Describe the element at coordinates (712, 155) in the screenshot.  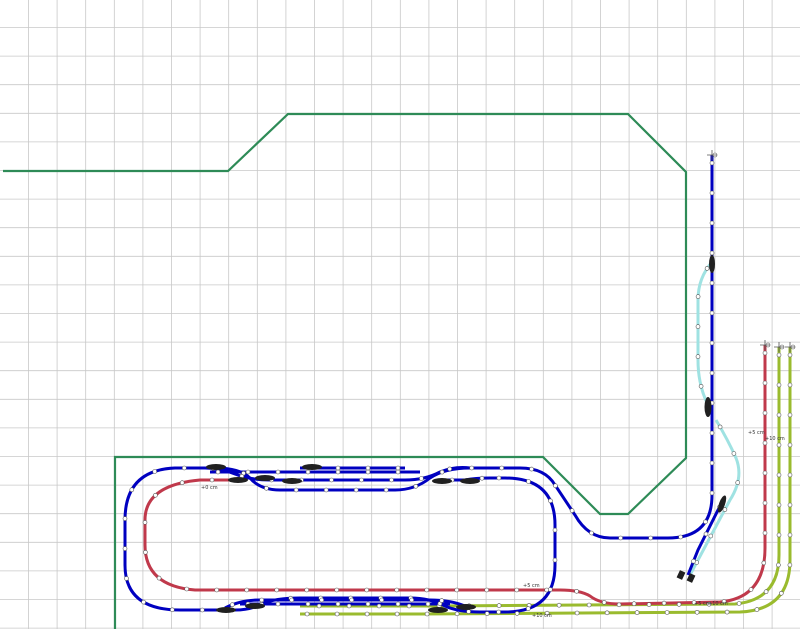
I see `track-end-icon` at that location.